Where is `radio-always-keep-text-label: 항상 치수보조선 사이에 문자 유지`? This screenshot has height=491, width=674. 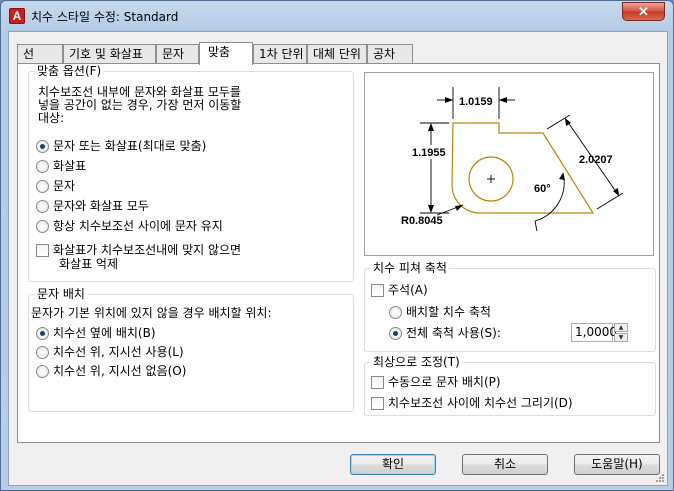 radio-always-keep-text-label: 항상 치수보조선 사이에 문자 유지 is located at coordinates (138, 226).